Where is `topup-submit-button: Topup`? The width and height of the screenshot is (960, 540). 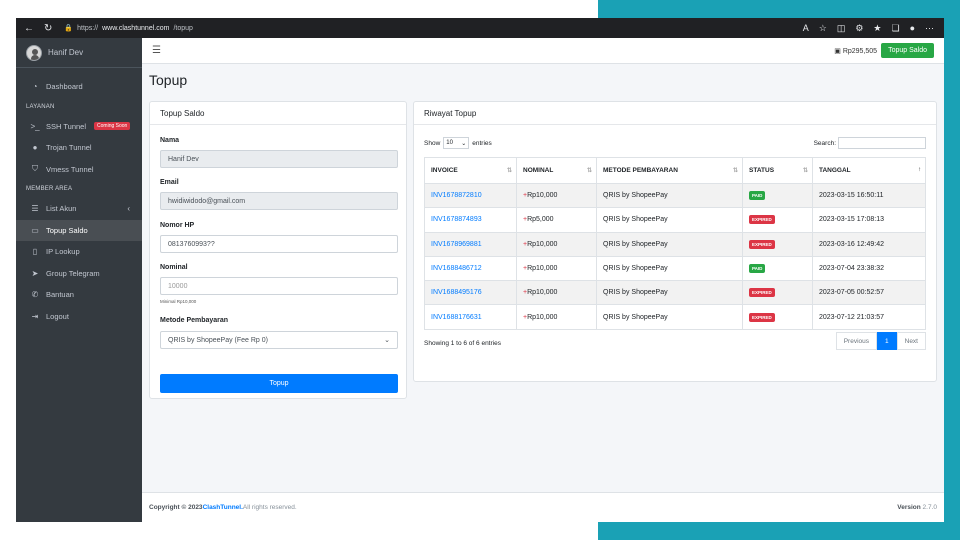
topup-submit-button: Topup is located at coordinates (279, 383).